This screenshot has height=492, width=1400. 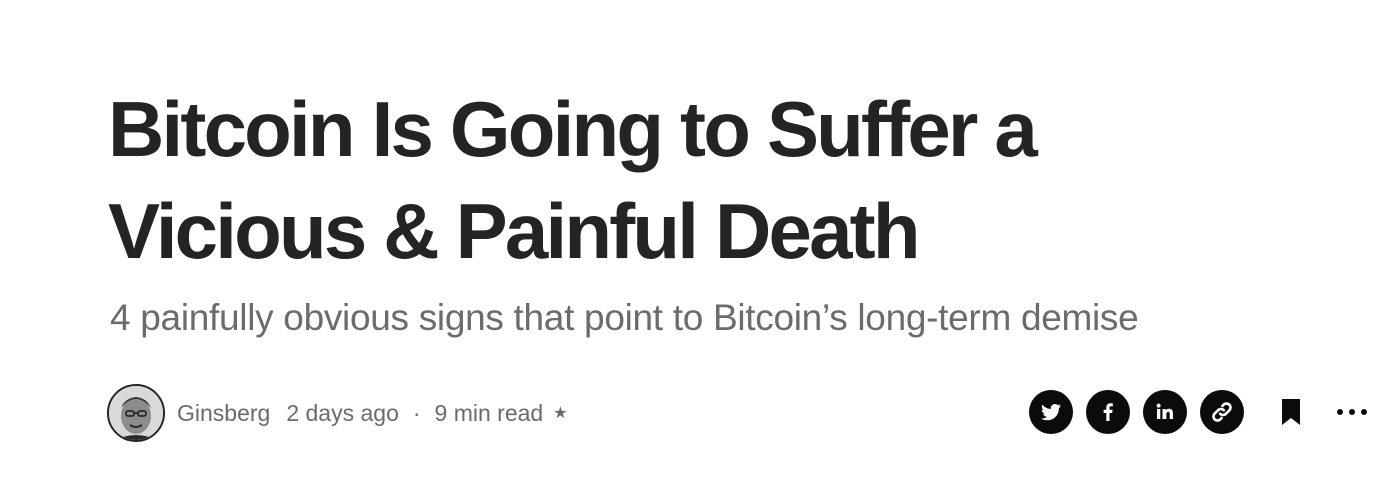 I want to click on twitter-icon, so click(x=1050, y=412).